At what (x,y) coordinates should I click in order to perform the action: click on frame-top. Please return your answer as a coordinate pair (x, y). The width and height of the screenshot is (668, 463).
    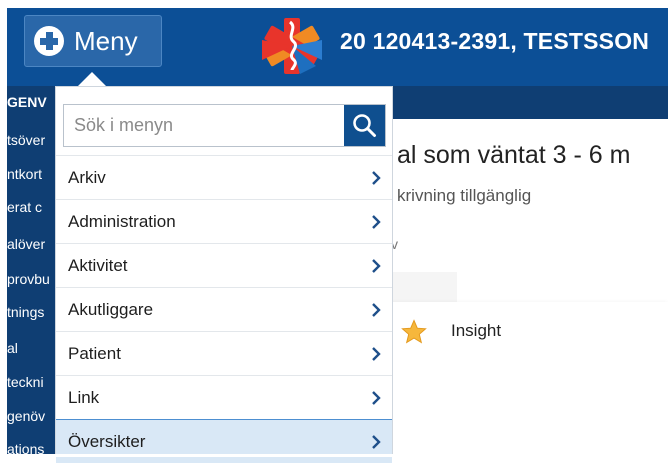
    Looking at the image, I should click on (334, 4).